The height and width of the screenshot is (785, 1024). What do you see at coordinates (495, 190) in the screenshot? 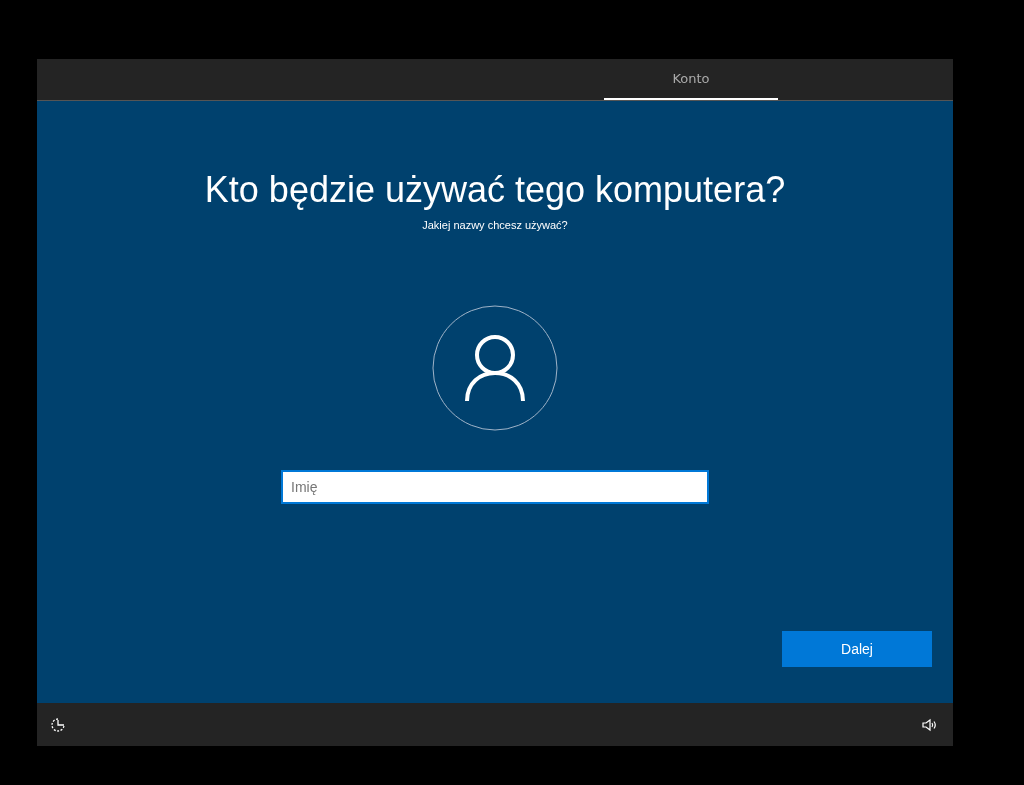
I see `page-title: Kto będzie używać tego komputera?` at bounding box center [495, 190].